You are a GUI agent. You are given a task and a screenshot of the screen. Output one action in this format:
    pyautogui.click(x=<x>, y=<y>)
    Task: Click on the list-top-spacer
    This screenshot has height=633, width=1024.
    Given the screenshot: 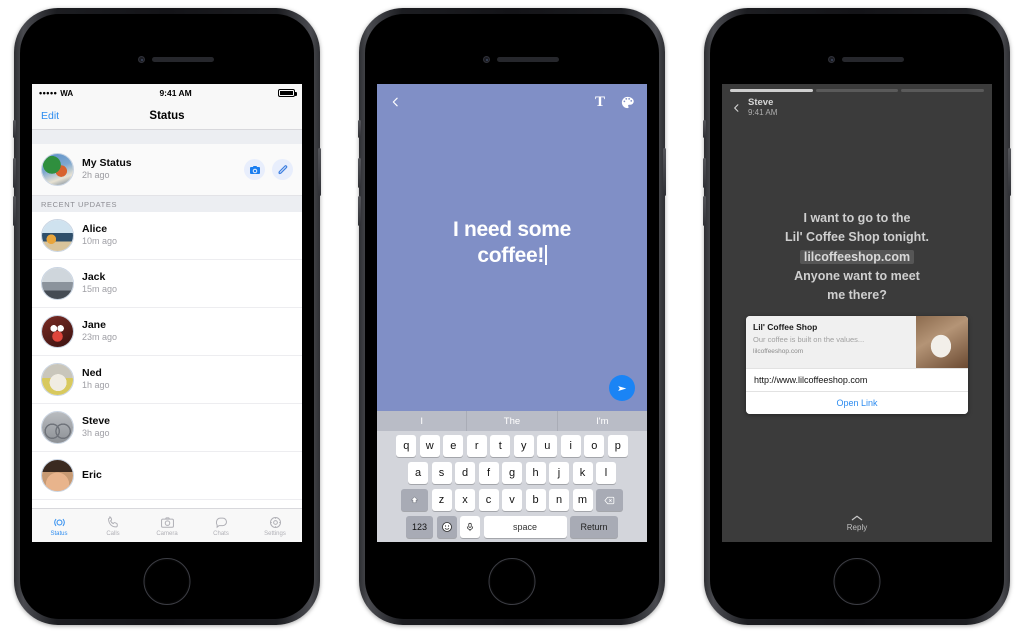 What is the action you would take?
    pyautogui.click(x=167, y=137)
    